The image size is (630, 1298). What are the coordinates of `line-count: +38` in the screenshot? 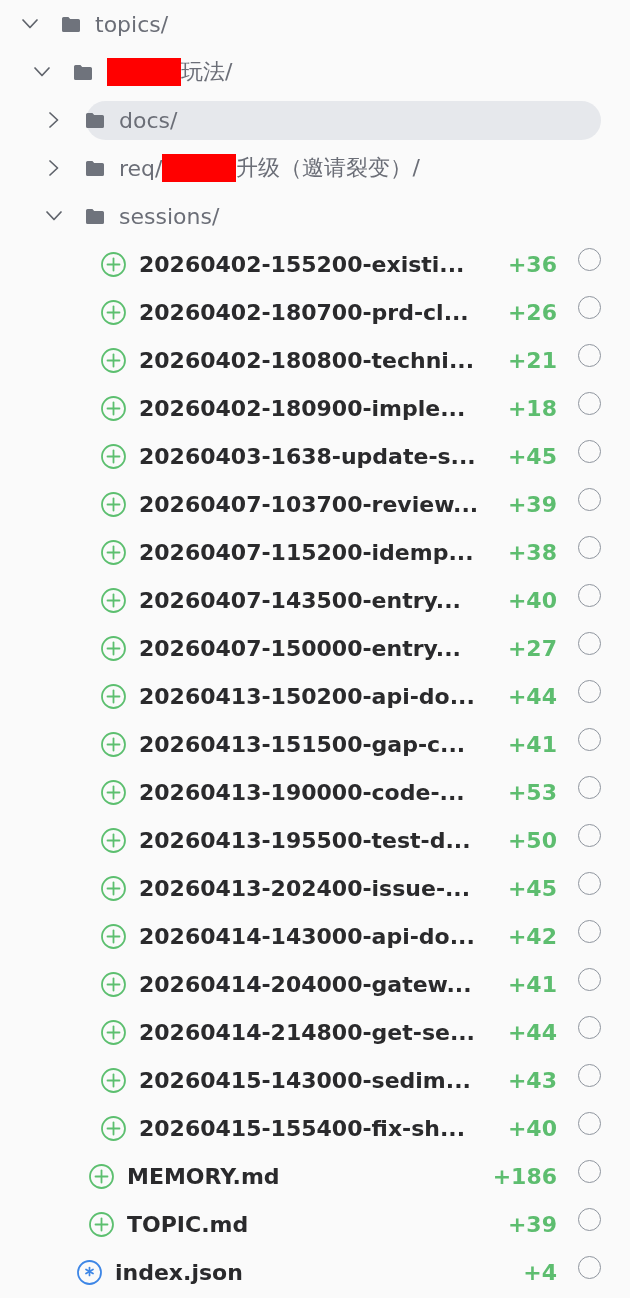 It's located at (531, 552).